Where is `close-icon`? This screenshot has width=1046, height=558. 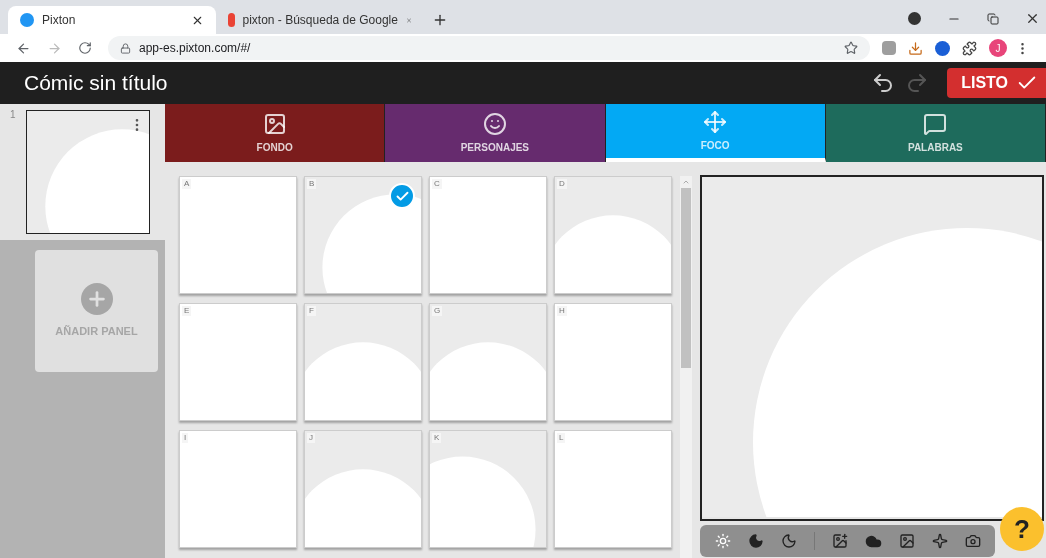
close-icon is located at coordinates (1032, 18).